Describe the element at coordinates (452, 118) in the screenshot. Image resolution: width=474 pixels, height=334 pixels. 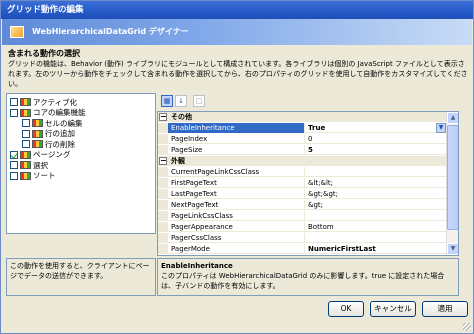
I see `scroll-up-icon: ▲` at that location.